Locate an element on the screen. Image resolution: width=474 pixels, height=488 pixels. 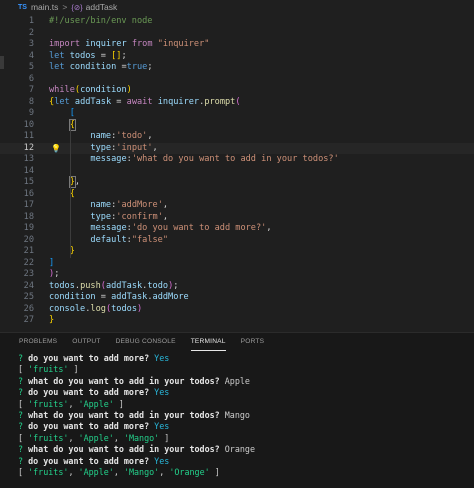
line-number: 20 is located at coordinates (28, 239).